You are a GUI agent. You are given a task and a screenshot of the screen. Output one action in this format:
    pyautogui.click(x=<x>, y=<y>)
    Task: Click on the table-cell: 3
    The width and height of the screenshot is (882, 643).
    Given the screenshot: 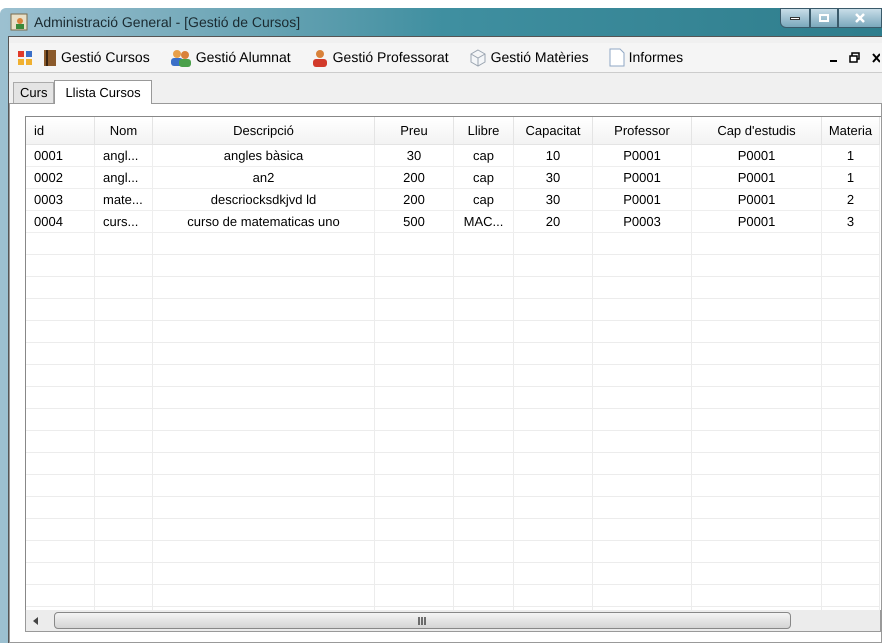 What is the action you would take?
    pyautogui.click(x=851, y=222)
    